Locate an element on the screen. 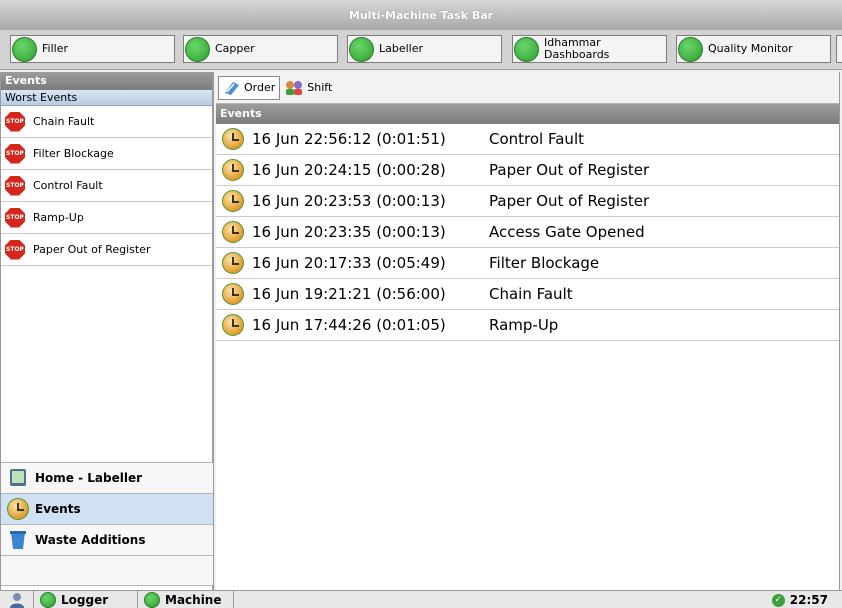 This screenshot has width=842, height=608. monitor-icon is located at coordinates (18, 477).